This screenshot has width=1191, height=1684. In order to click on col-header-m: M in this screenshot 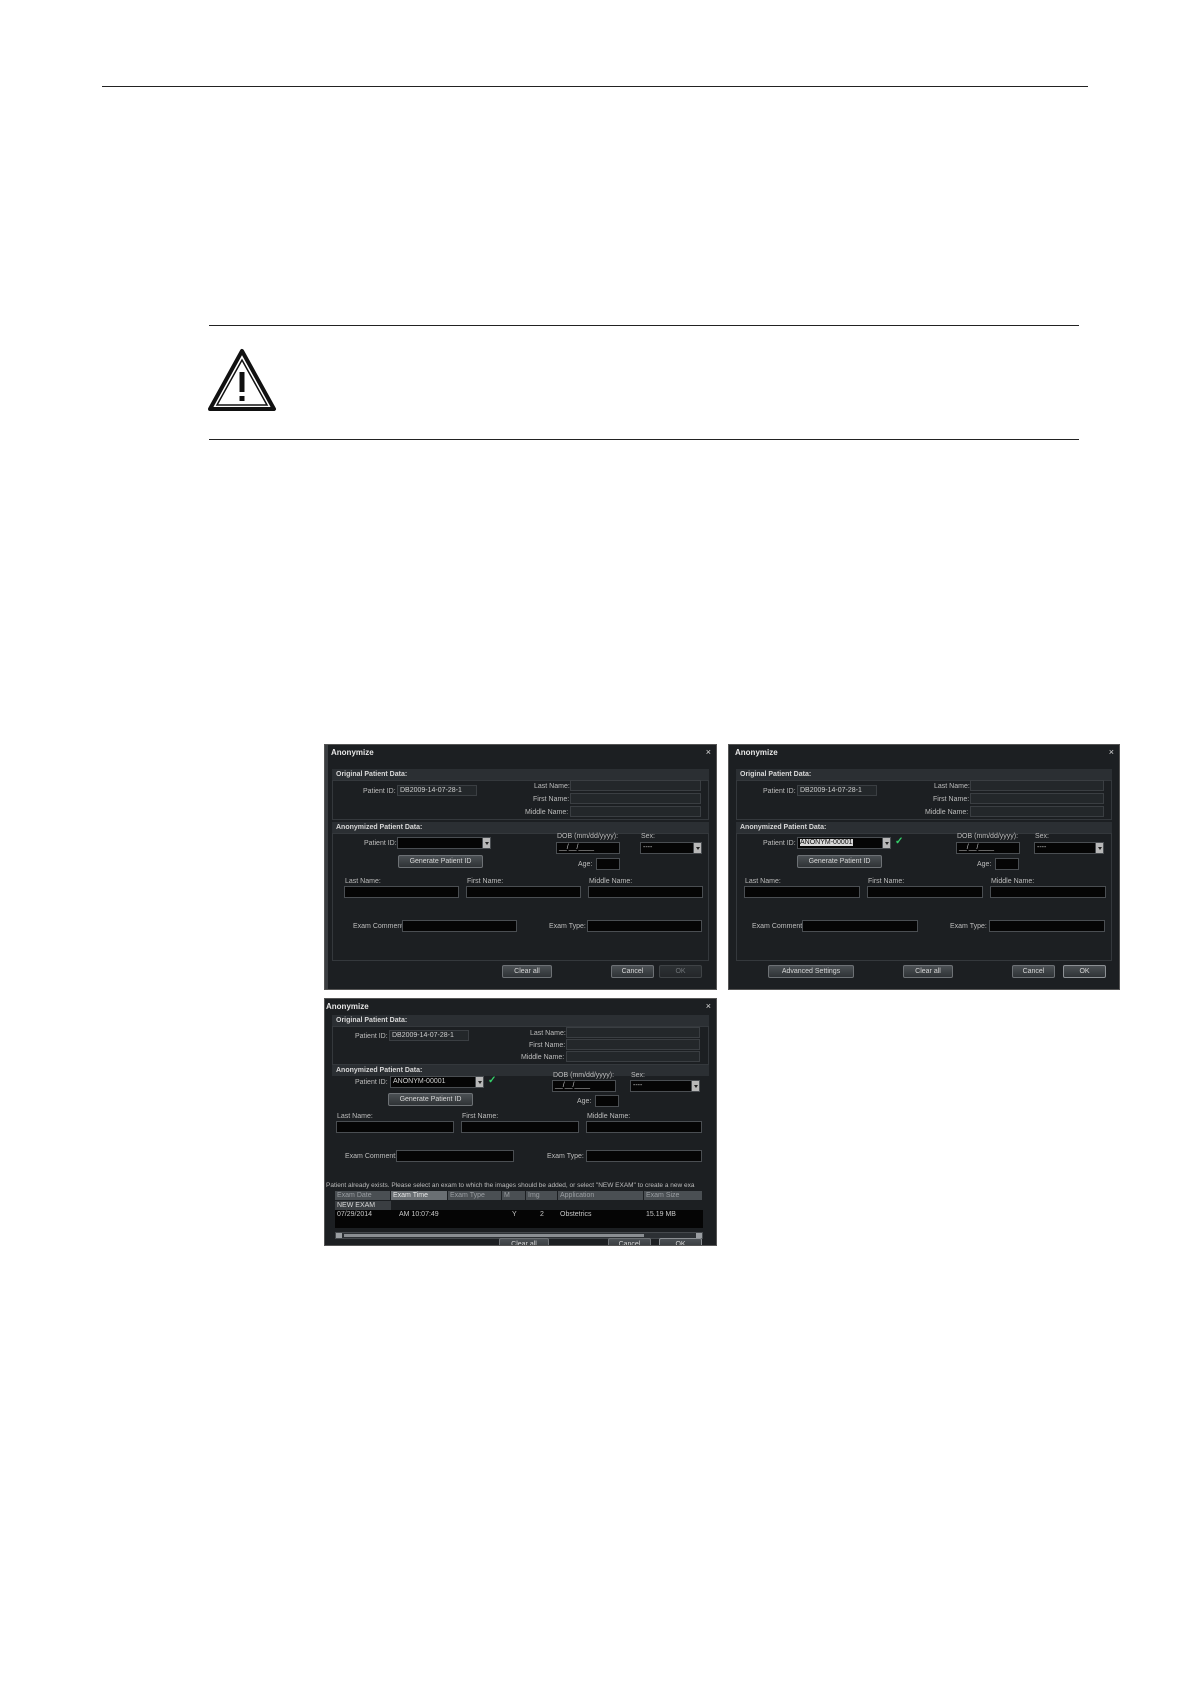, I will do `click(514, 1195)`.